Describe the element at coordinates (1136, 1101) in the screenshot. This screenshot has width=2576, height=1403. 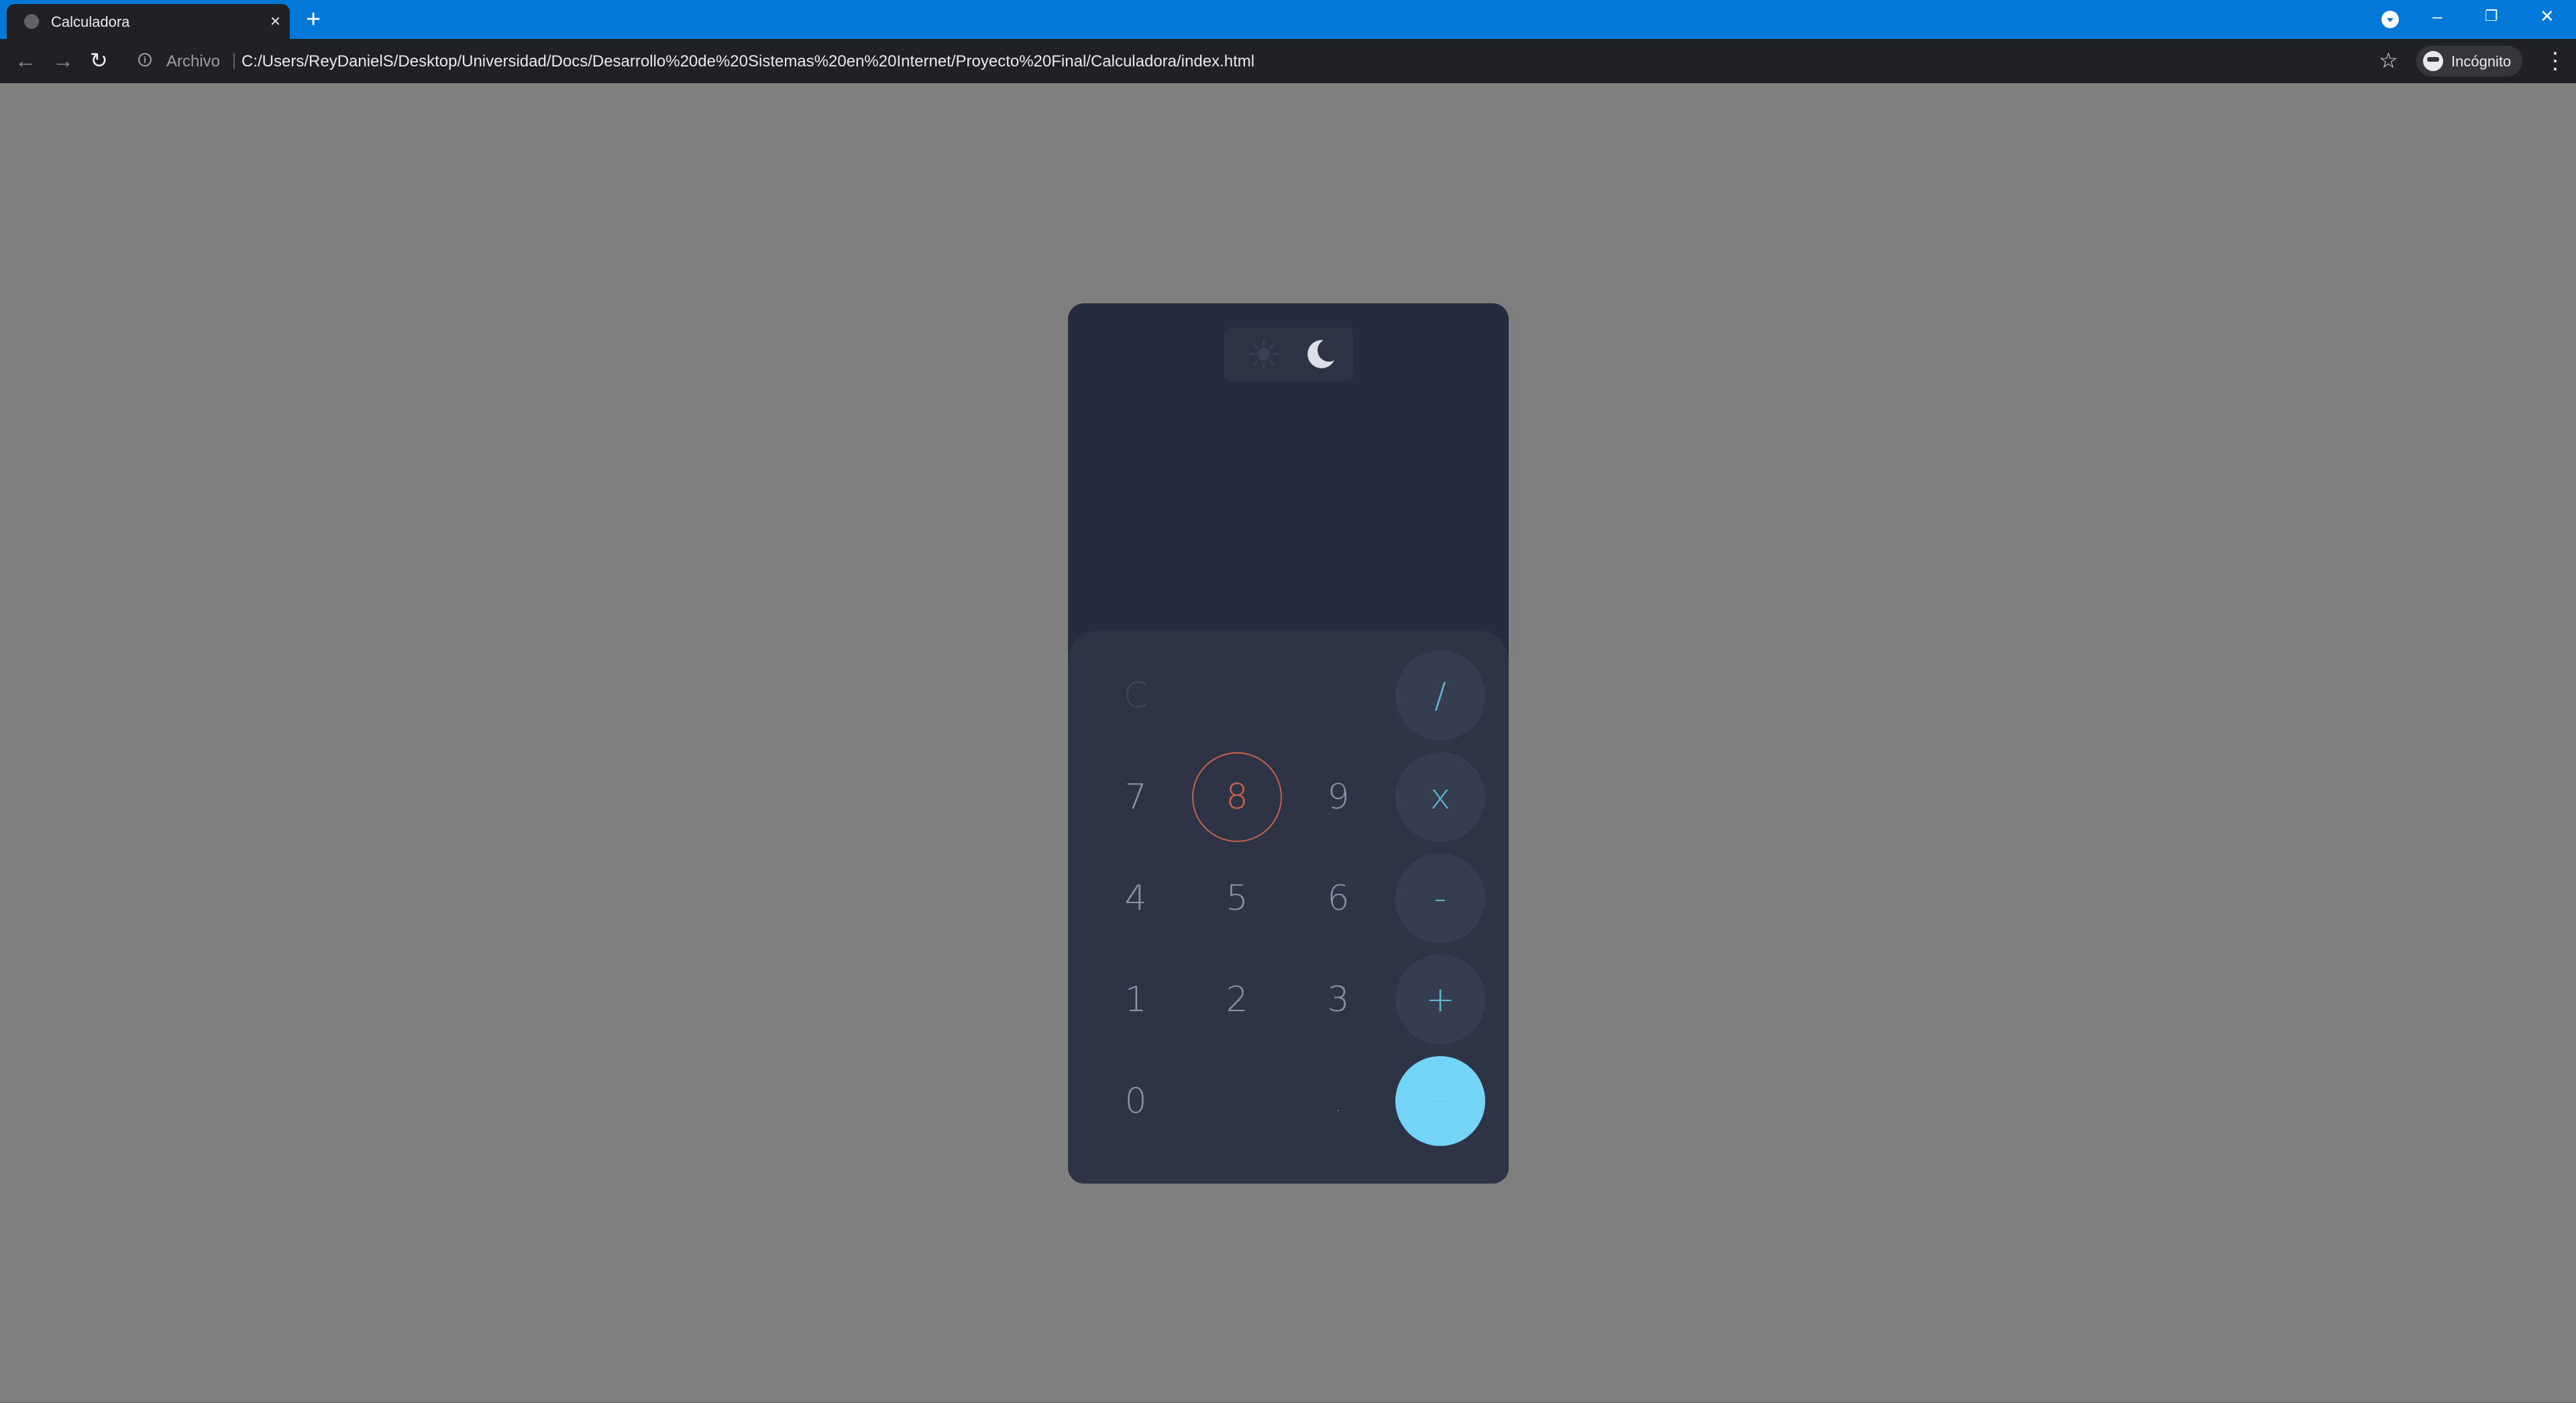
I see `digit-0-button: 0` at that location.